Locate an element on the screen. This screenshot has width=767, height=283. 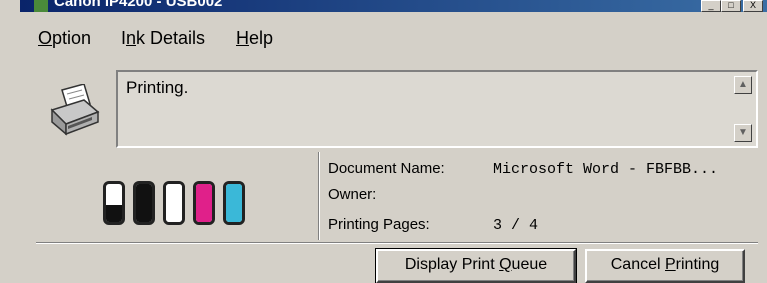
cancel-printing-button: Cancel Printing is located at coordinates (665, 266).